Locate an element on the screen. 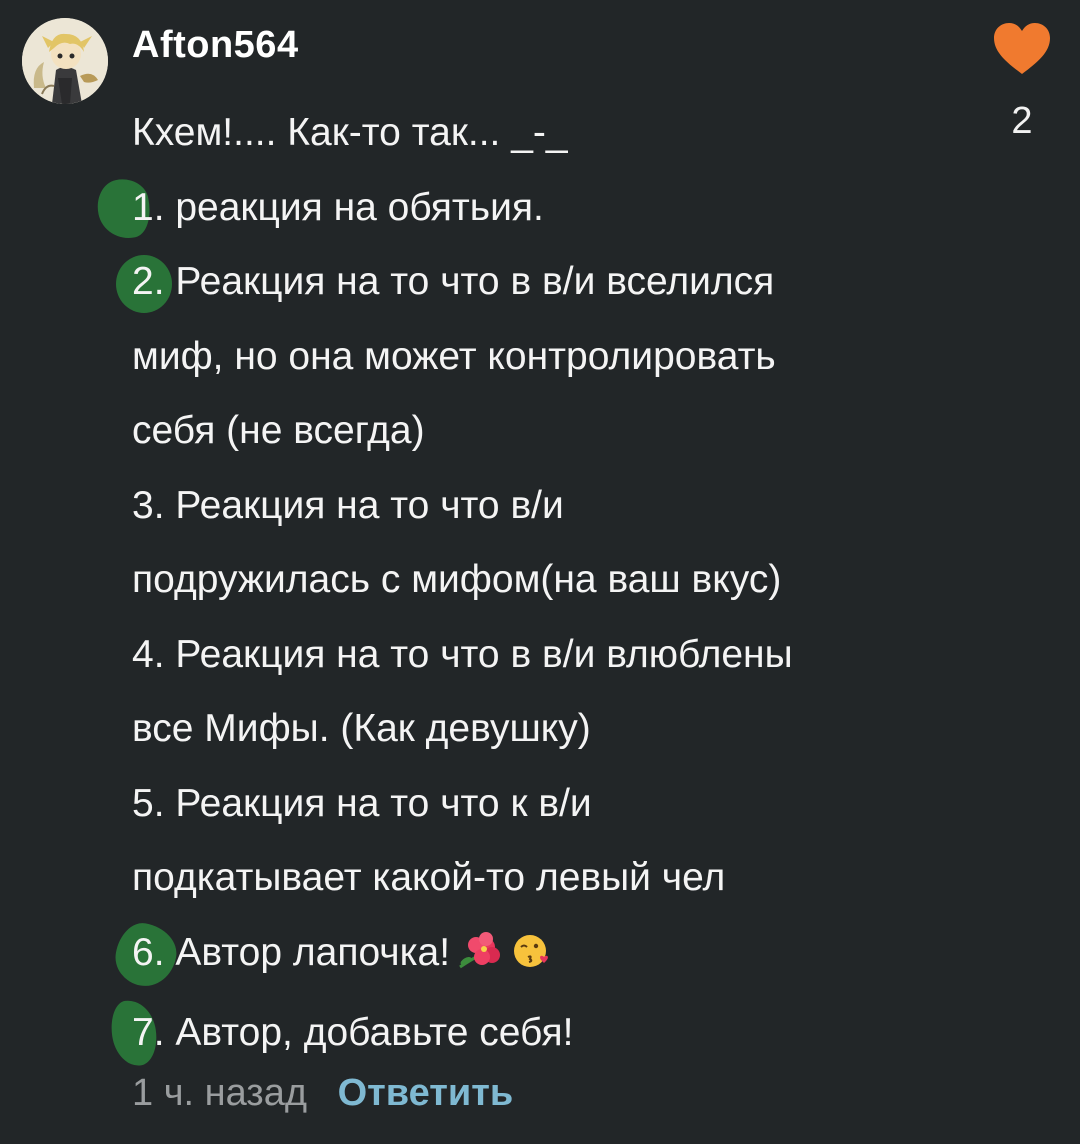  comment-line: подружилась с мифом(на ваш вкус) is located at coordinates (457, 579).